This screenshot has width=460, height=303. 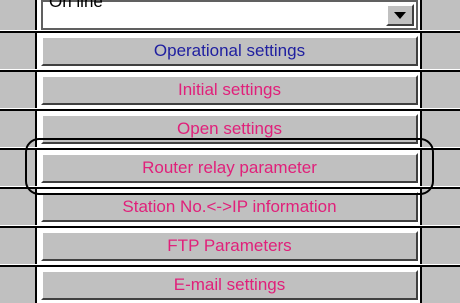 I want to click on open-settings-button: Open settings, so click(x=229, y=129).